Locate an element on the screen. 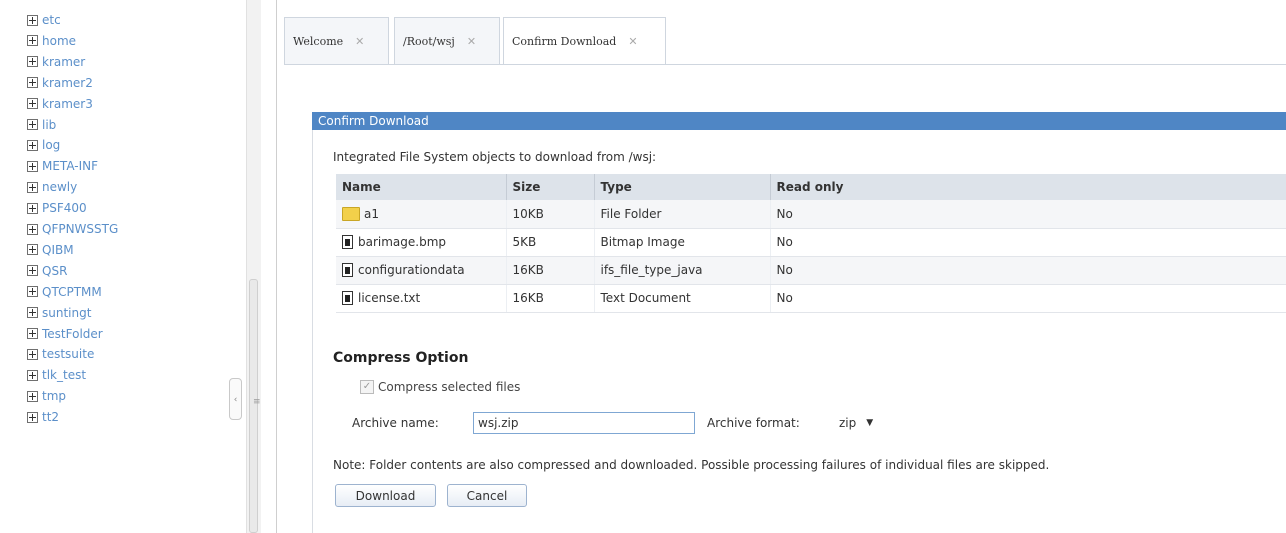  table-row: a1 10KB File Folder No is located at coordinates (811, 214).